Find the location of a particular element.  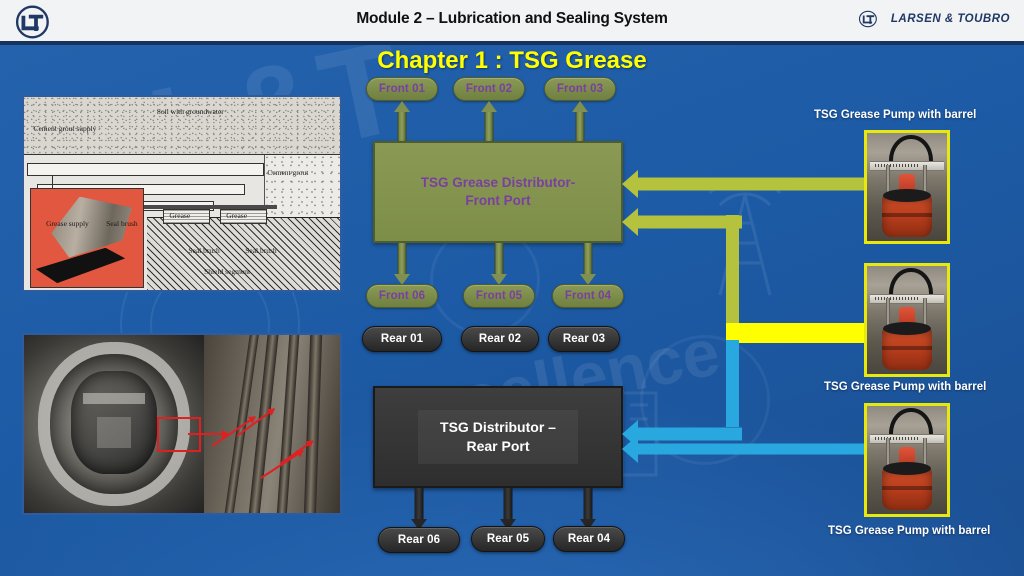

feed-arrow-rear-bottom is located at coordinates (743, 449).